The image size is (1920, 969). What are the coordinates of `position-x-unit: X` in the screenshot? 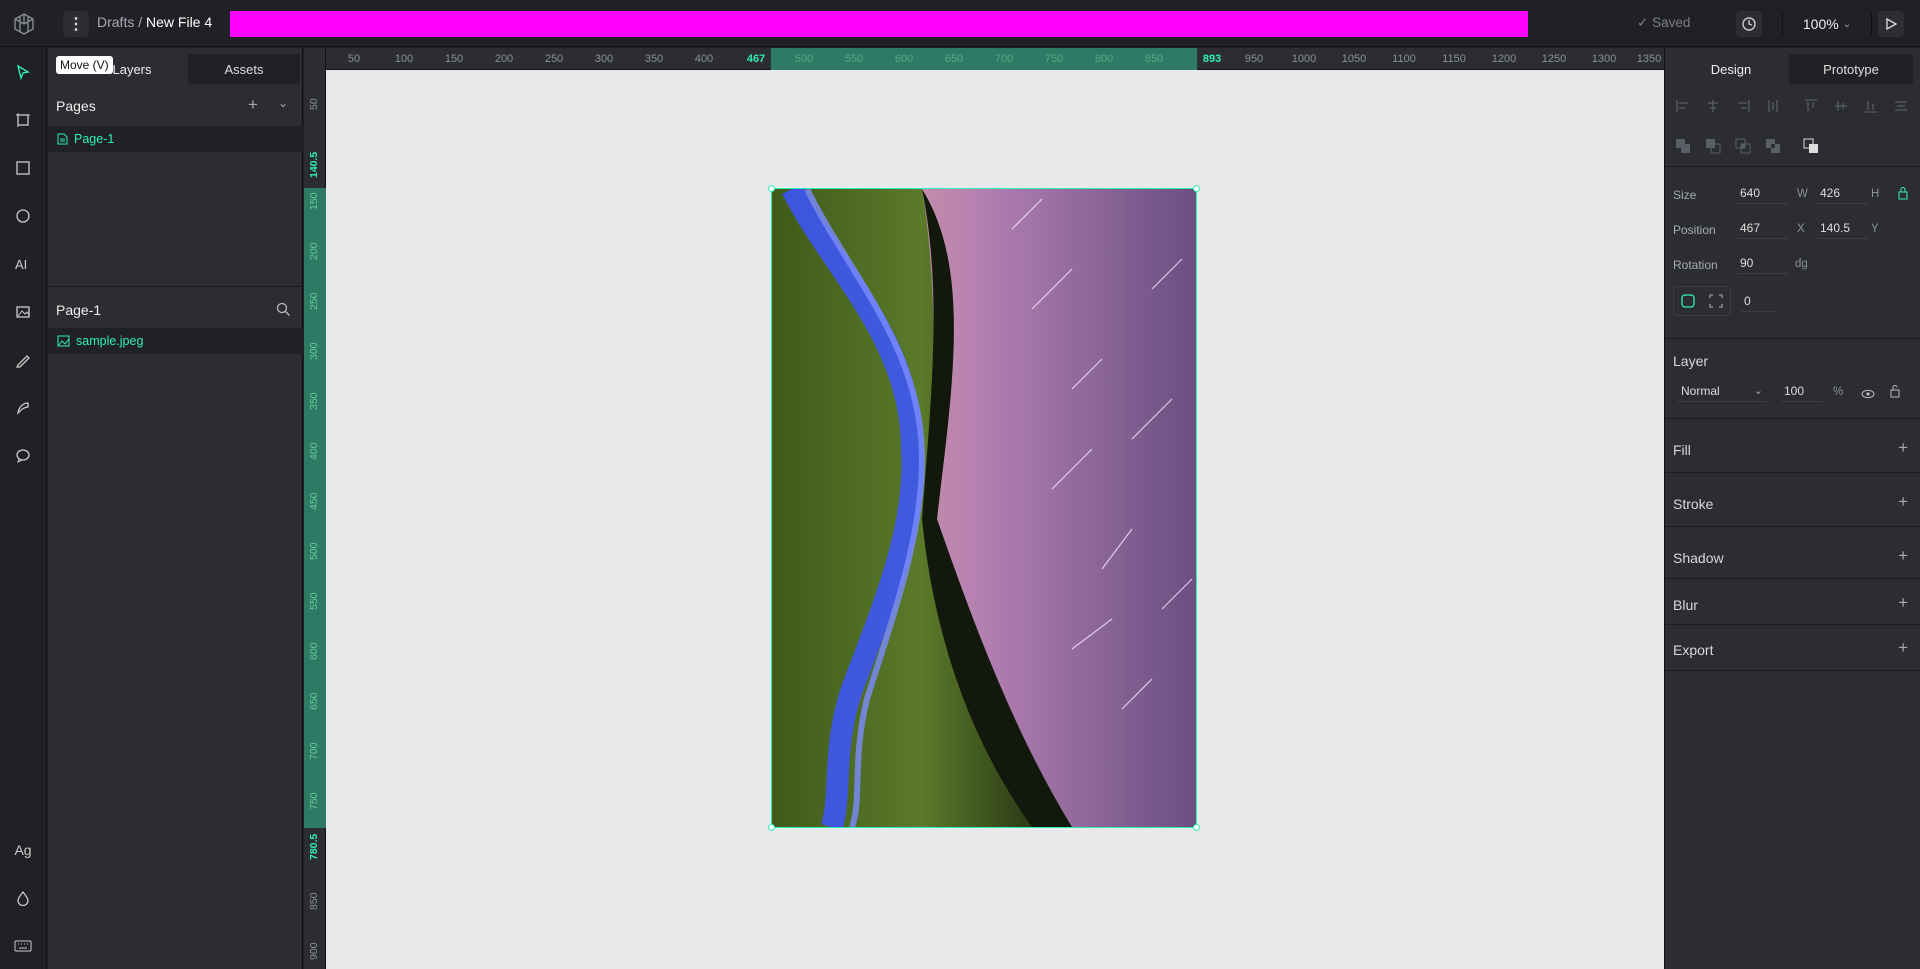 It's located at (1801, 229).